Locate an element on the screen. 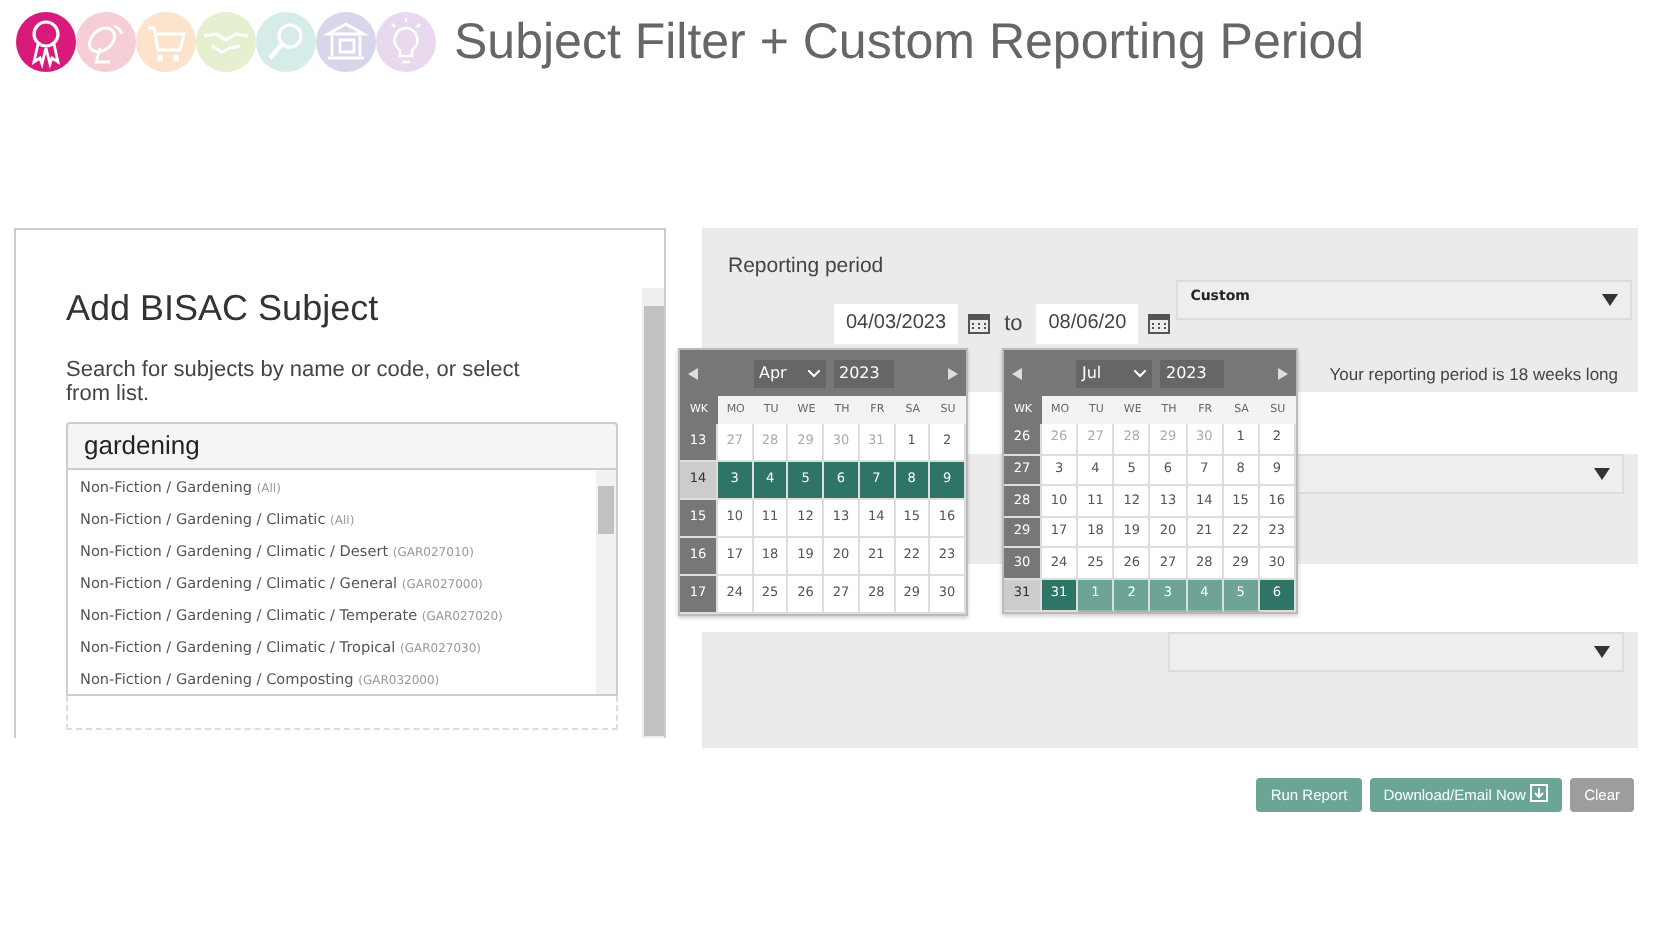 Image resolution: width=1670 pixels, height=928 pixels. filter-select is located at coordinates (1396, 652).